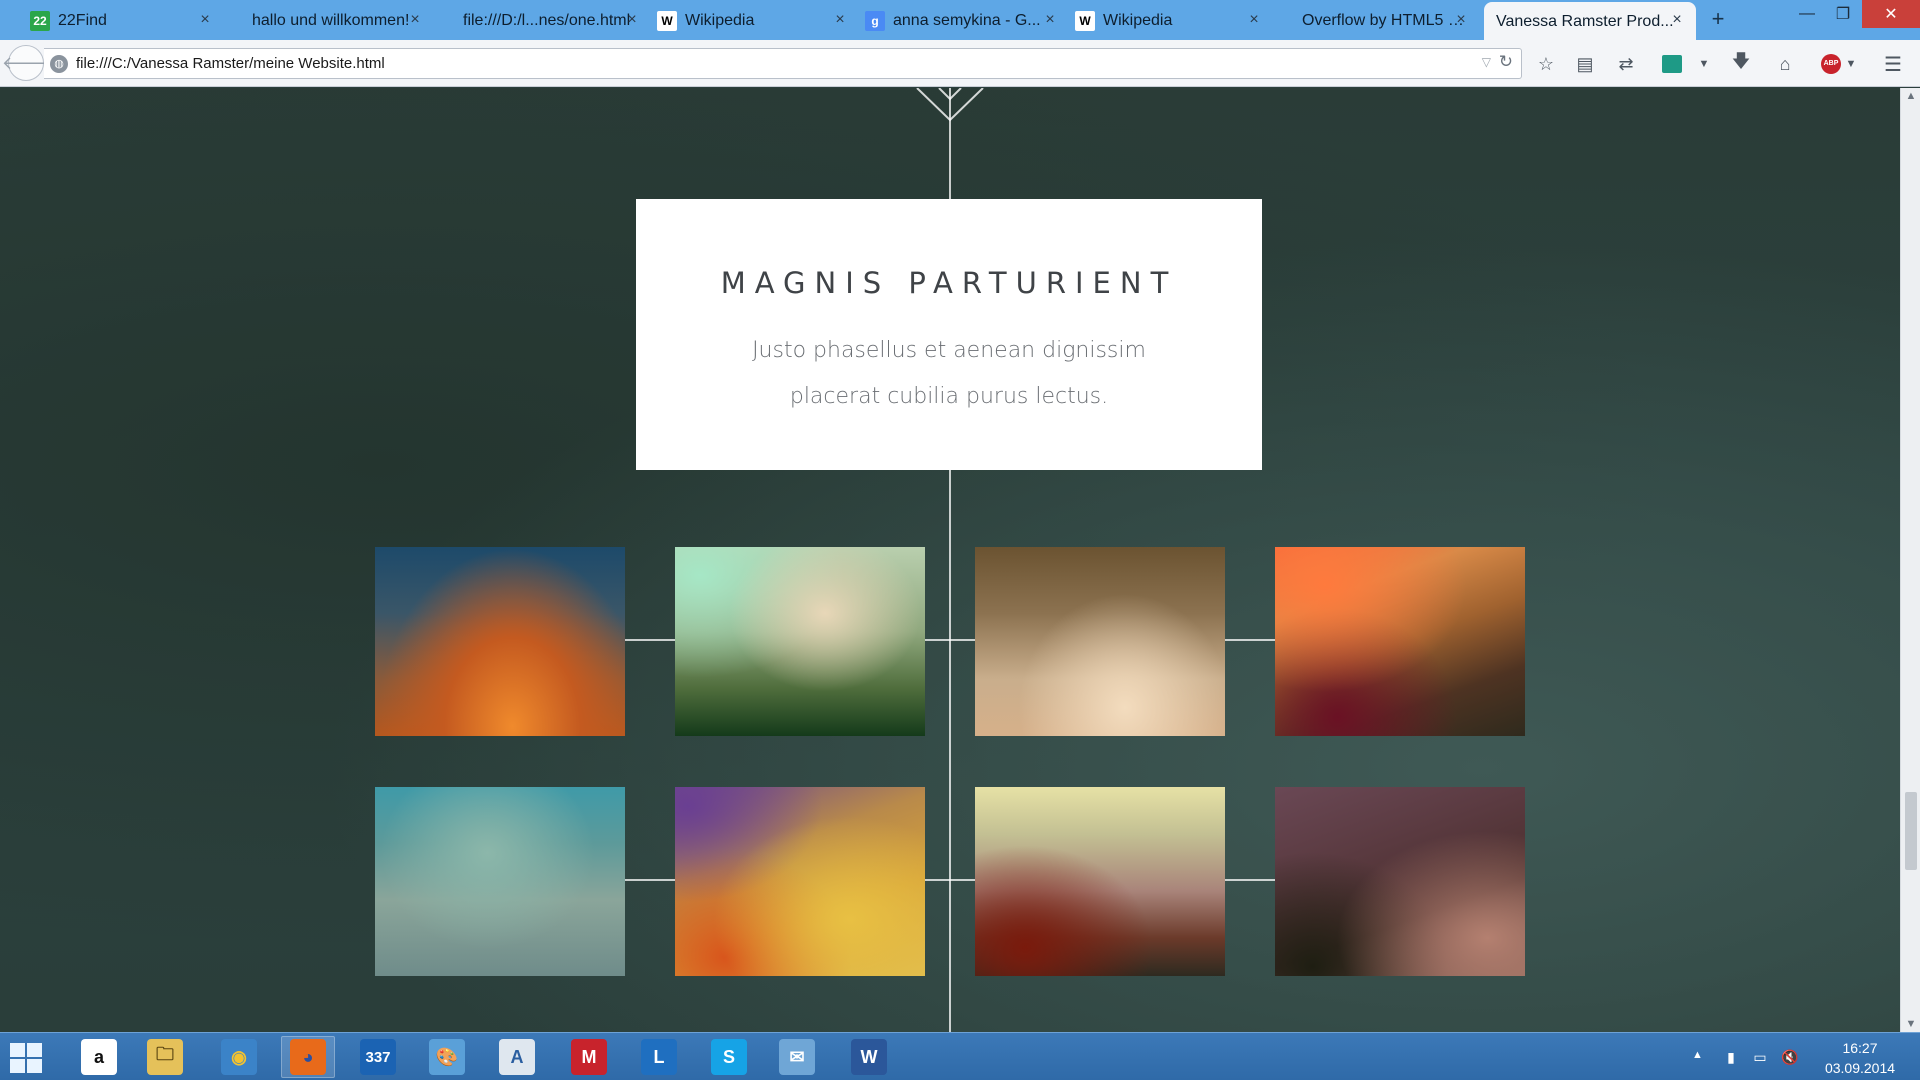  What do you see at coordinates (949, 283) in the screenshot?
I see `card-title: MAGNIS PARTURIENT` at bounding box center [949, 283].